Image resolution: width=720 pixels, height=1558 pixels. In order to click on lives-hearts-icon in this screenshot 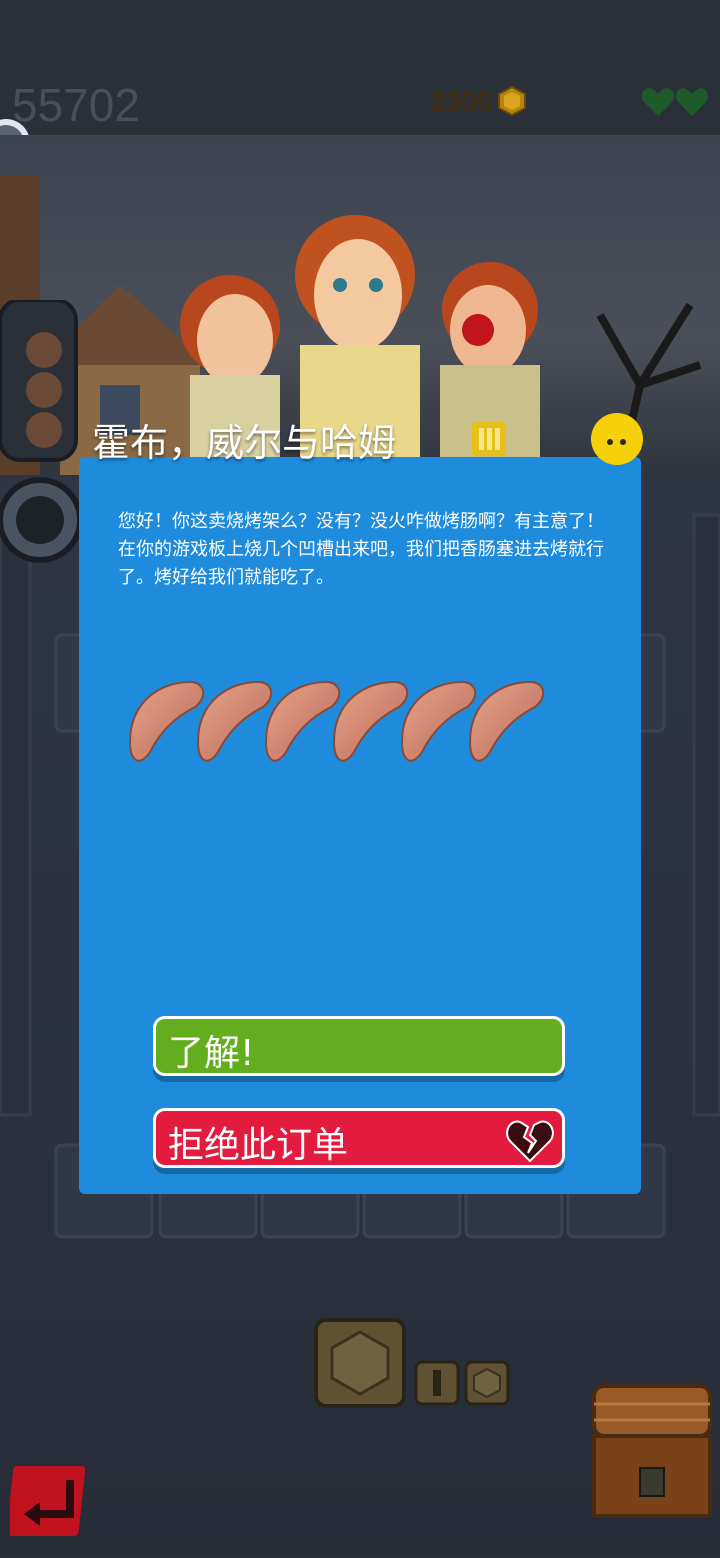, I will do `click(675, 102)`.